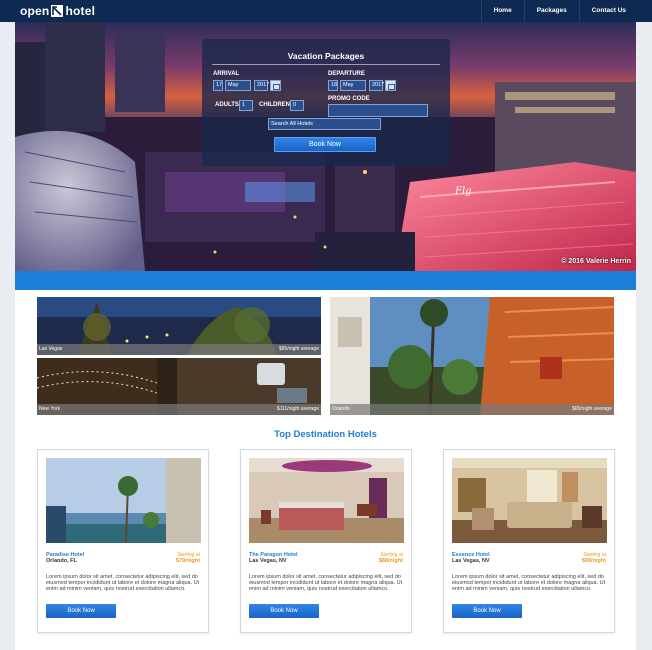 The height and width of the screenshot is (650, 652). I want to click on essence-hotel-photo, so click(529, 500).